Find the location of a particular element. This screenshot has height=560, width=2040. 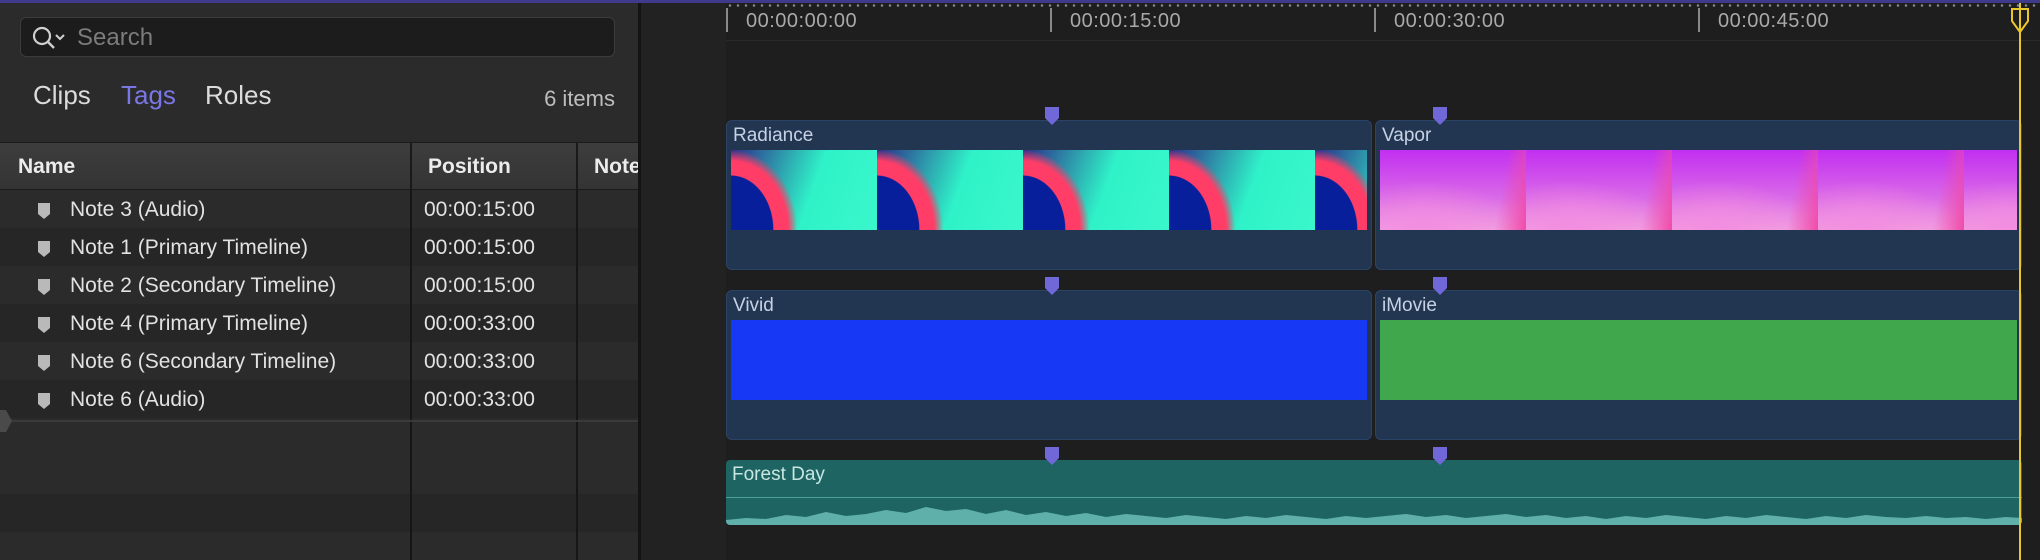

timeline-end-marker-icon is located at coordinates (6, 421).